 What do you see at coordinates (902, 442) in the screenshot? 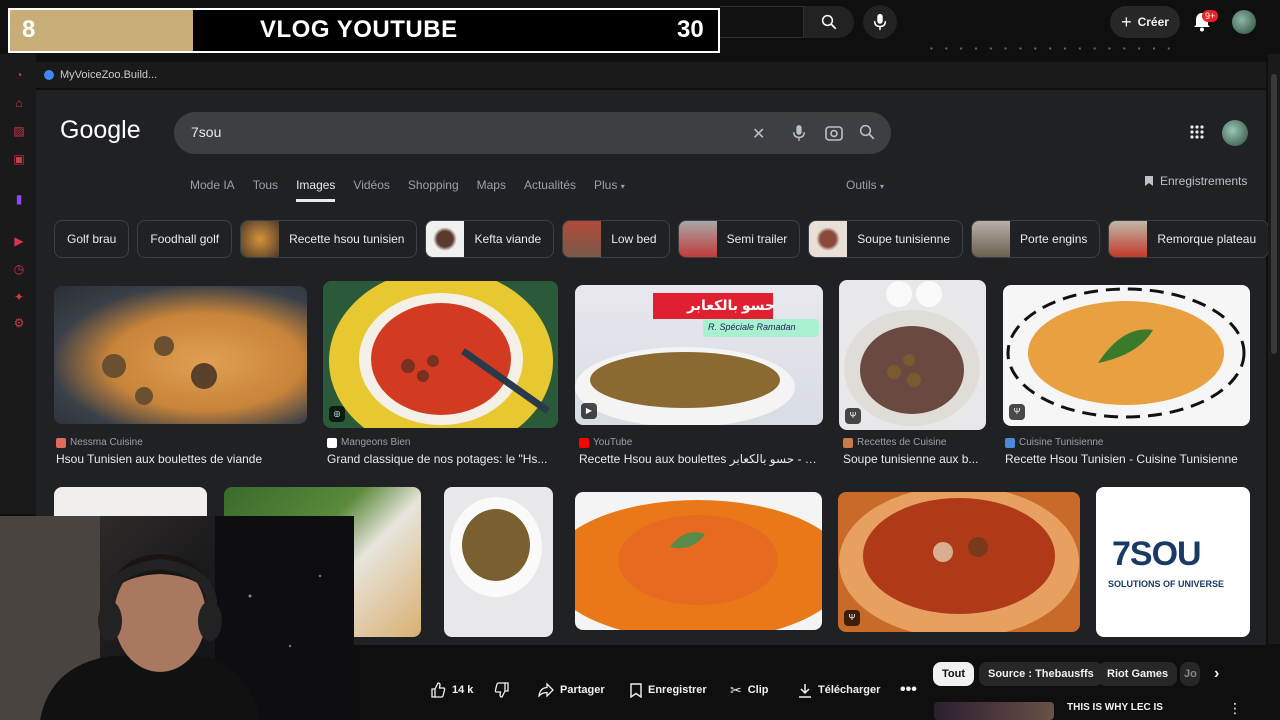
I see `result-source-label: Recettes de Cuisine` at bounding box center [902, 442].